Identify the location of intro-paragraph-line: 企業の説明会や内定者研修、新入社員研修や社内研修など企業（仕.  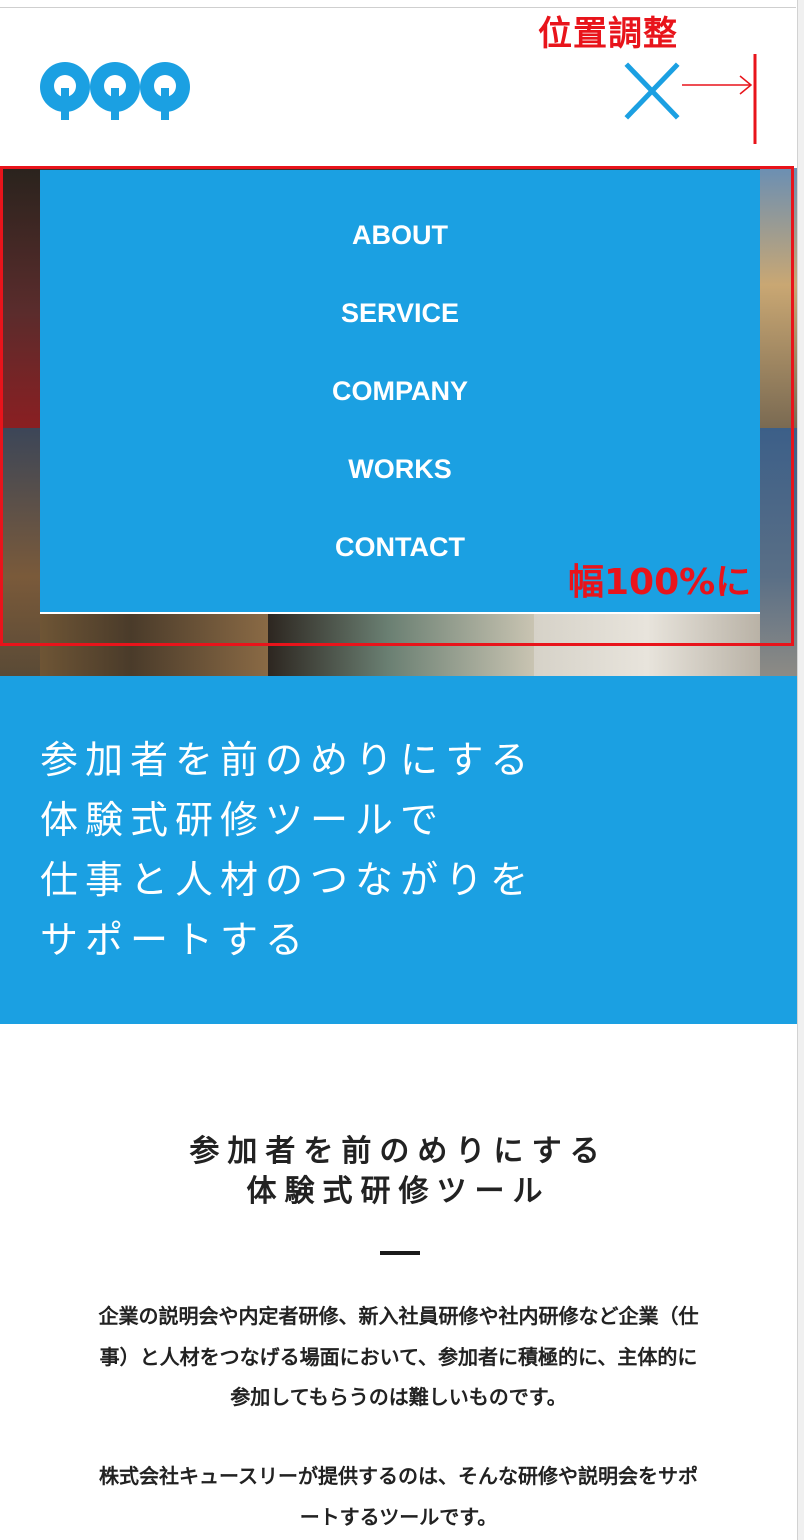
(398, 1316).